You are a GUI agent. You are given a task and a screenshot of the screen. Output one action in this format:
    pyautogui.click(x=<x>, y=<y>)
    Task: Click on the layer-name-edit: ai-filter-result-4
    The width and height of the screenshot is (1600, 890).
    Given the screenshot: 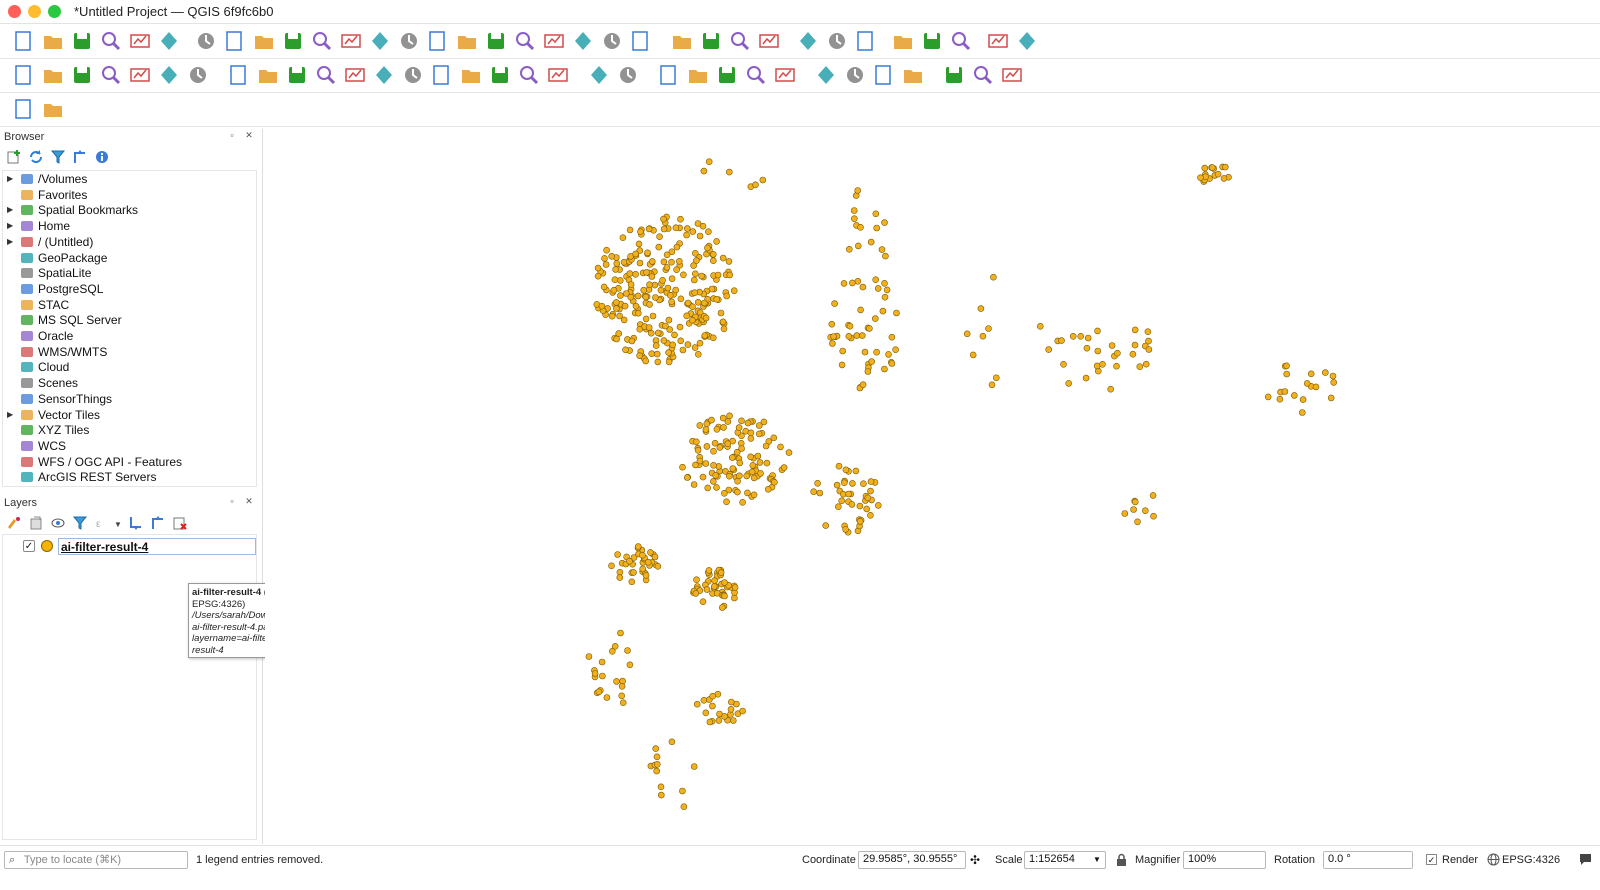 What is the action you would take?
    pyautogui.click(x=157, y=546)
    